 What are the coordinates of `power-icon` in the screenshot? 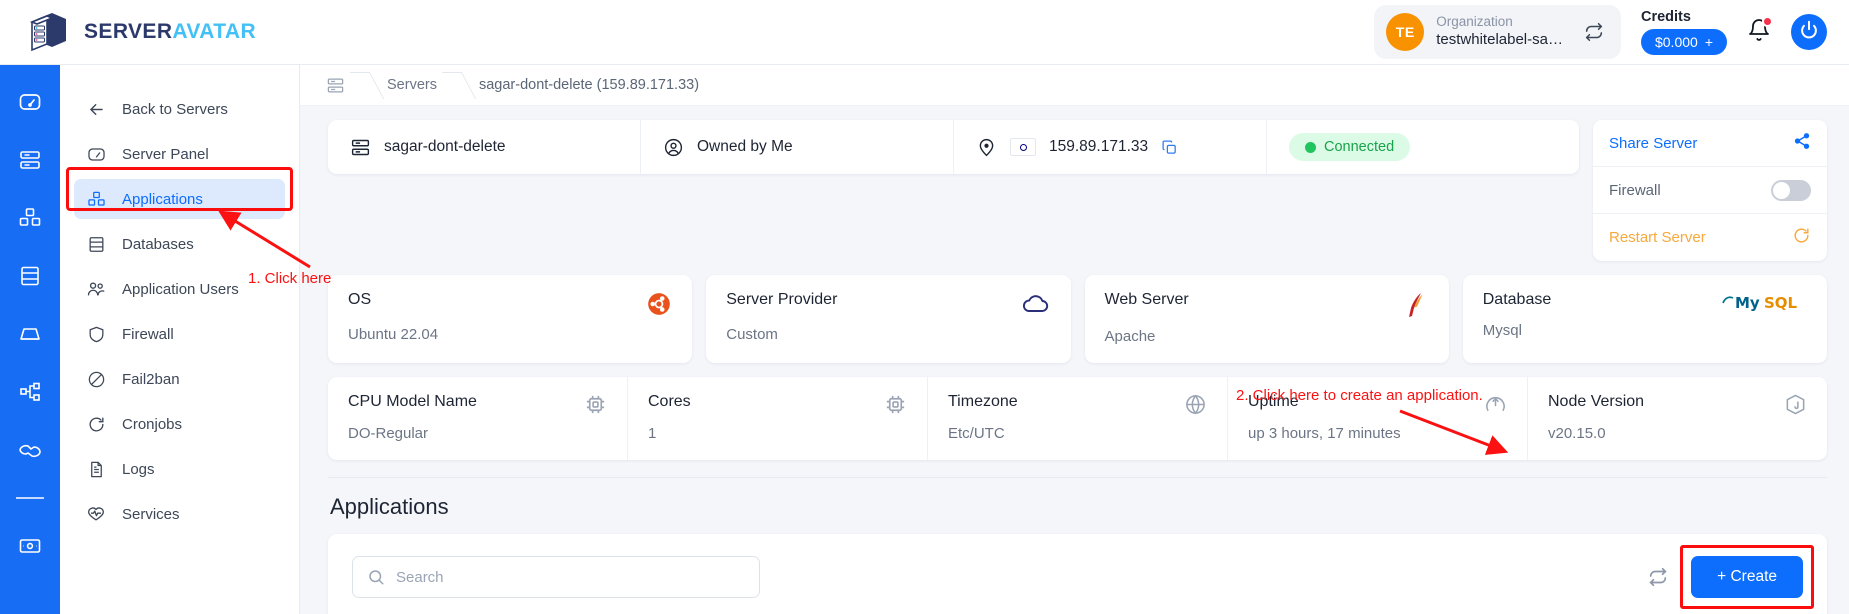 It's located at (1809, 32).